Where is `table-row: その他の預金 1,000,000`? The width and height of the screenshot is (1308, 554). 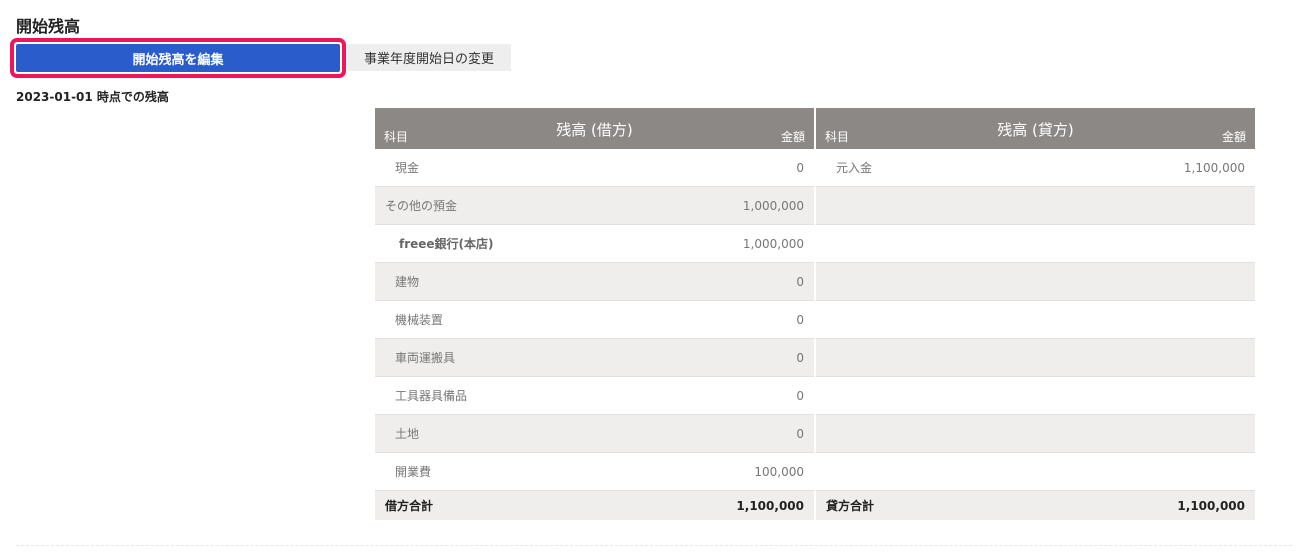 table-row: その他の預金 1,000,000 is located at coordinates (594, 206).